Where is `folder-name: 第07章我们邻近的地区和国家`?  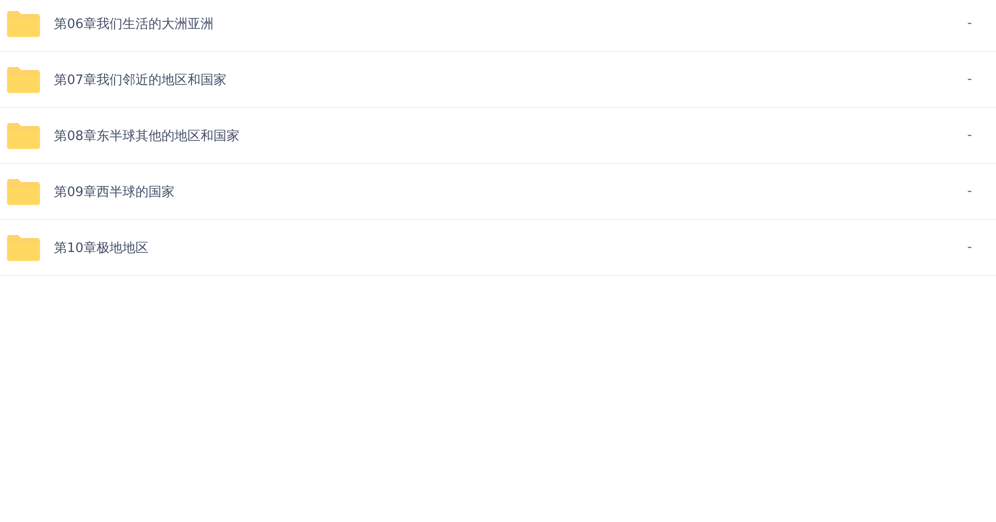 folder-name: 第07章我们邻近的地区和国家 is located at coordinates (511, 79).